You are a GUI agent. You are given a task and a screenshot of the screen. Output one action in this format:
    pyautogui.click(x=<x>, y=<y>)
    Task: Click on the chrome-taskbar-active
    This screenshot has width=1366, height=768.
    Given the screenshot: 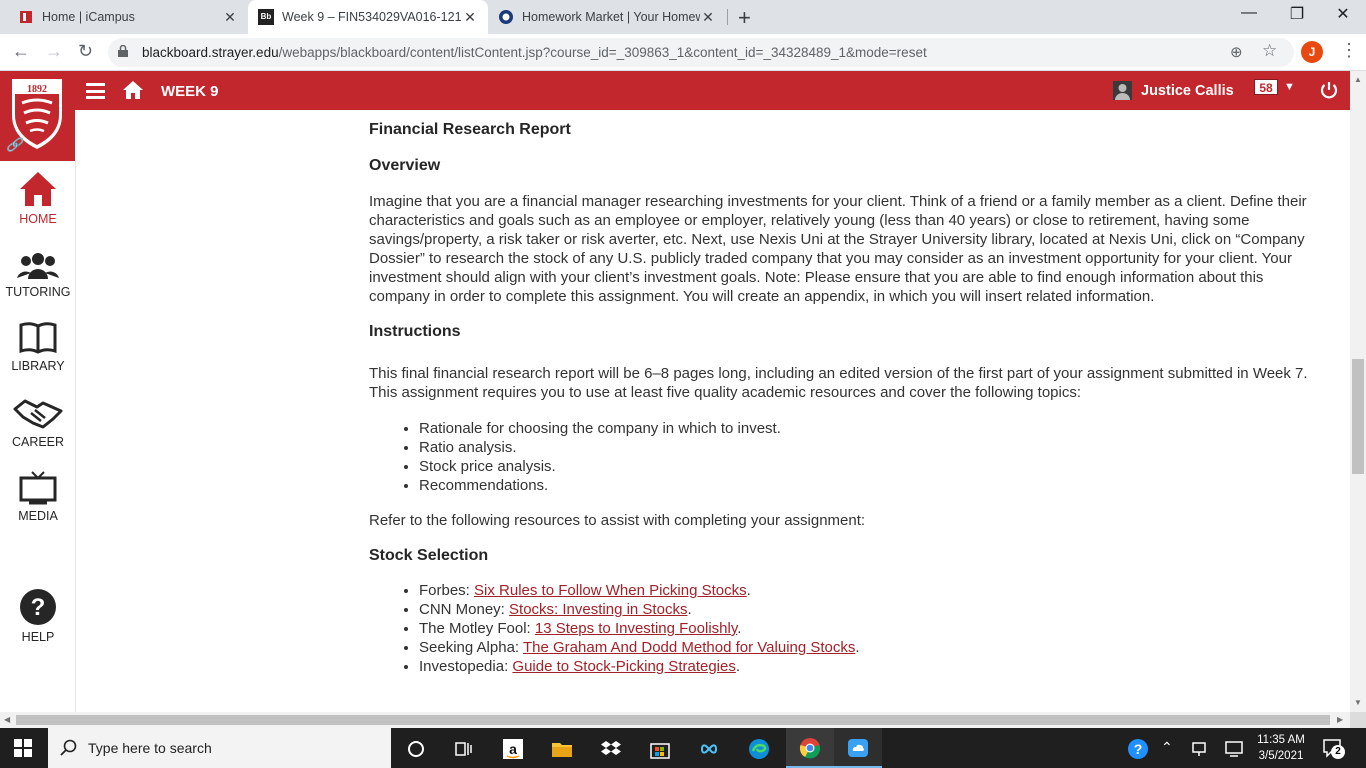 What is the action you would take?
    pyautogui.click(x=810, y=748)
    